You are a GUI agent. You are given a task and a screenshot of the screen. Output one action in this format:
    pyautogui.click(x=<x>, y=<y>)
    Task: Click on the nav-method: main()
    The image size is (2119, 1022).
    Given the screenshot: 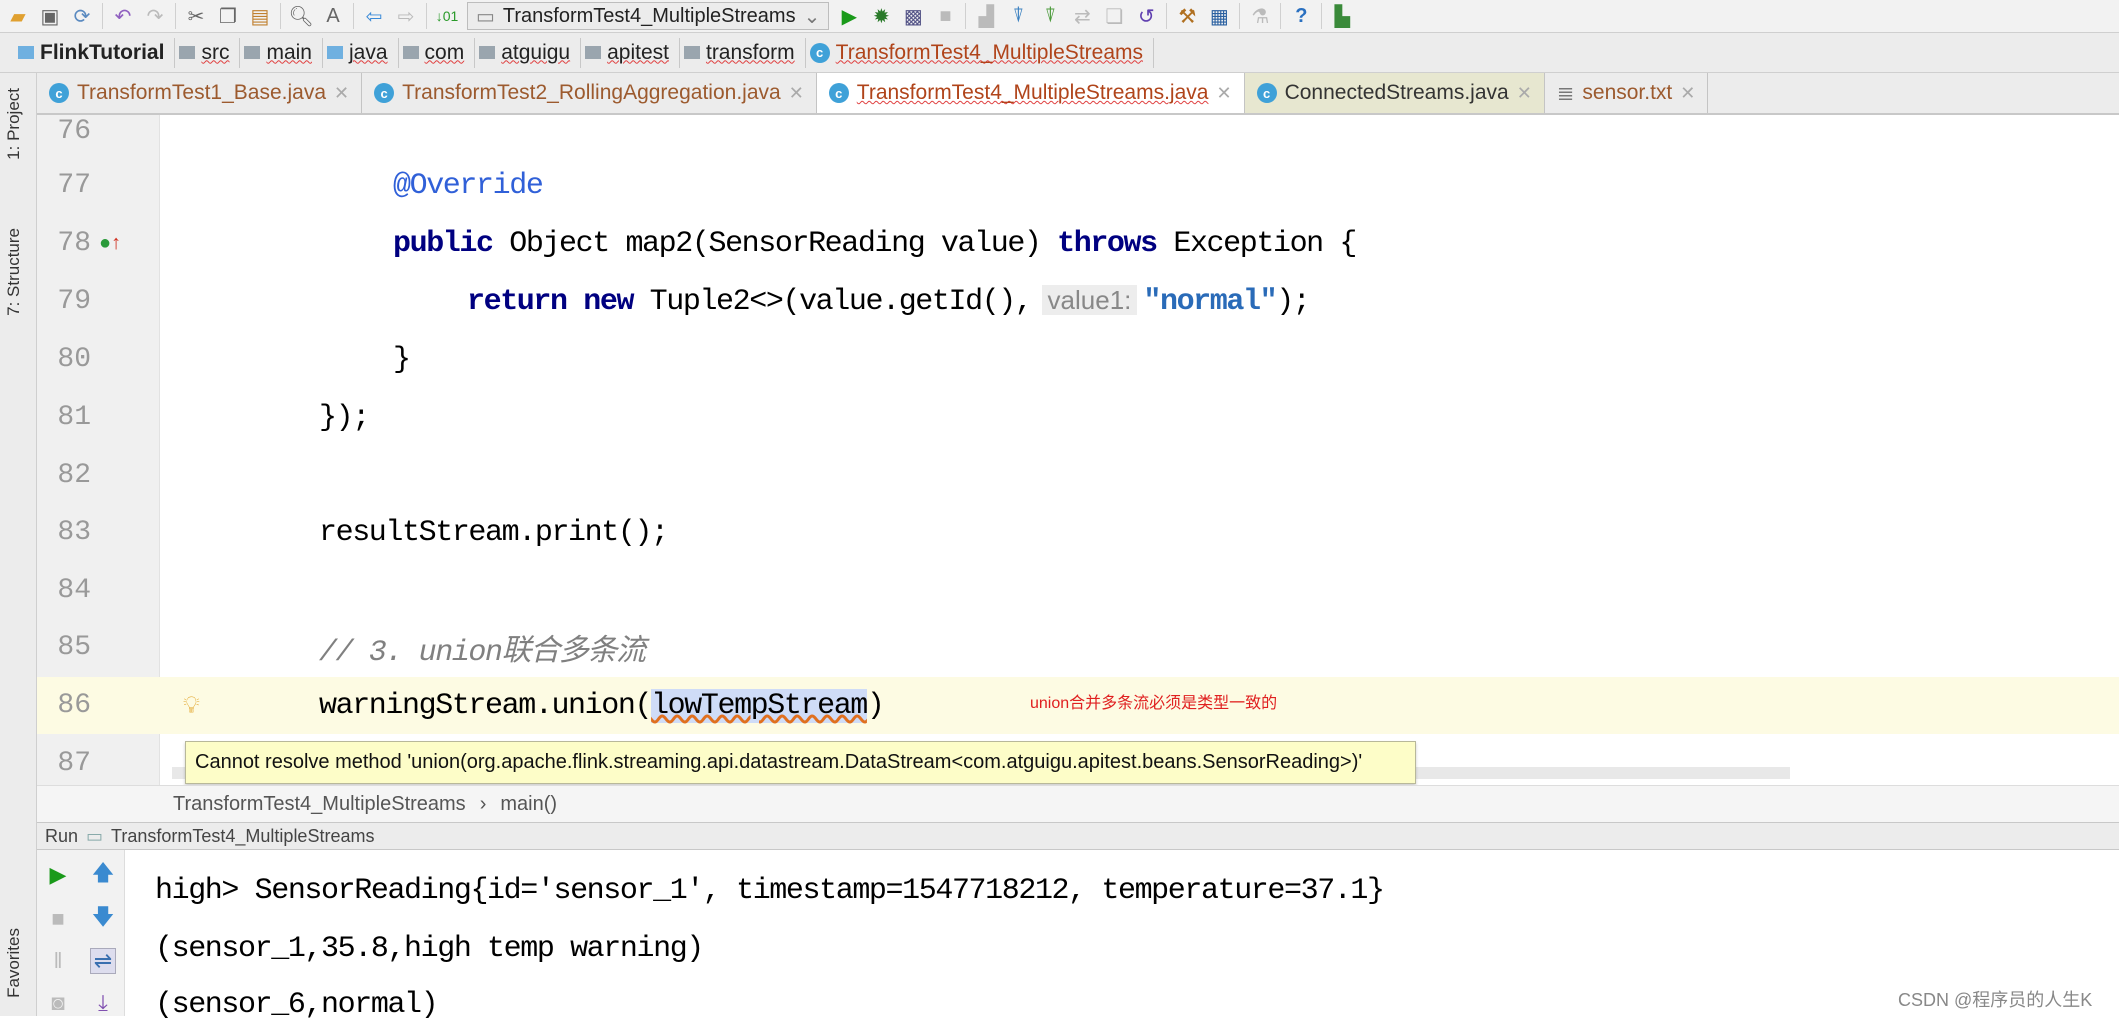 What is the action you would take?
    pyautogui.click(x=528, y=804)
    